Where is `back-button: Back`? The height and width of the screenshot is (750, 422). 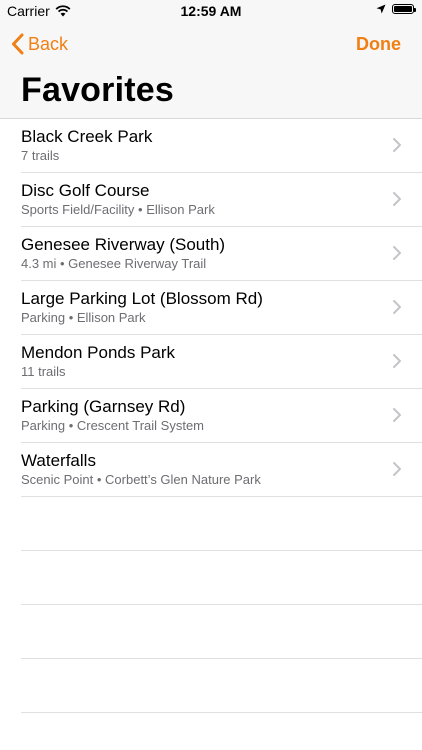 back-button: Back is located at coordinates (39, 44).